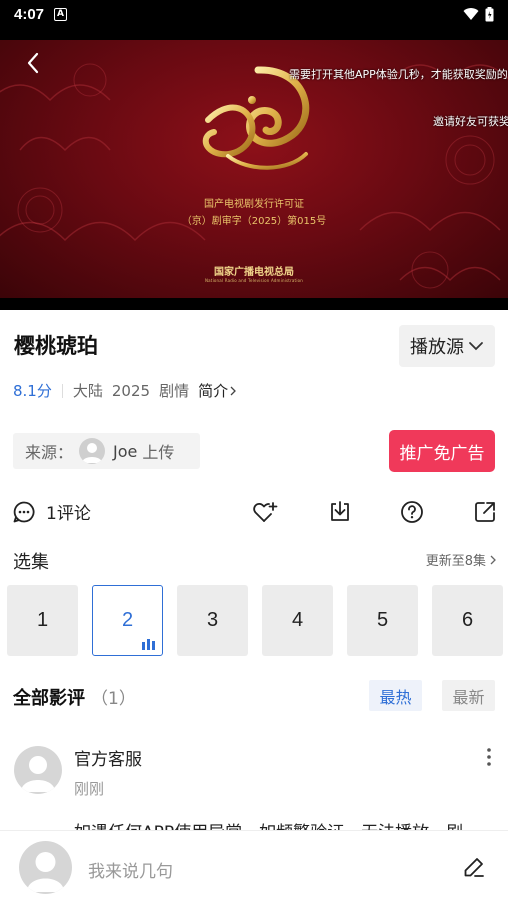 The image size is (508, 904). Describe the element at coordinates (87, 391) in the screenshot. I see `region: 大陆` at that location.